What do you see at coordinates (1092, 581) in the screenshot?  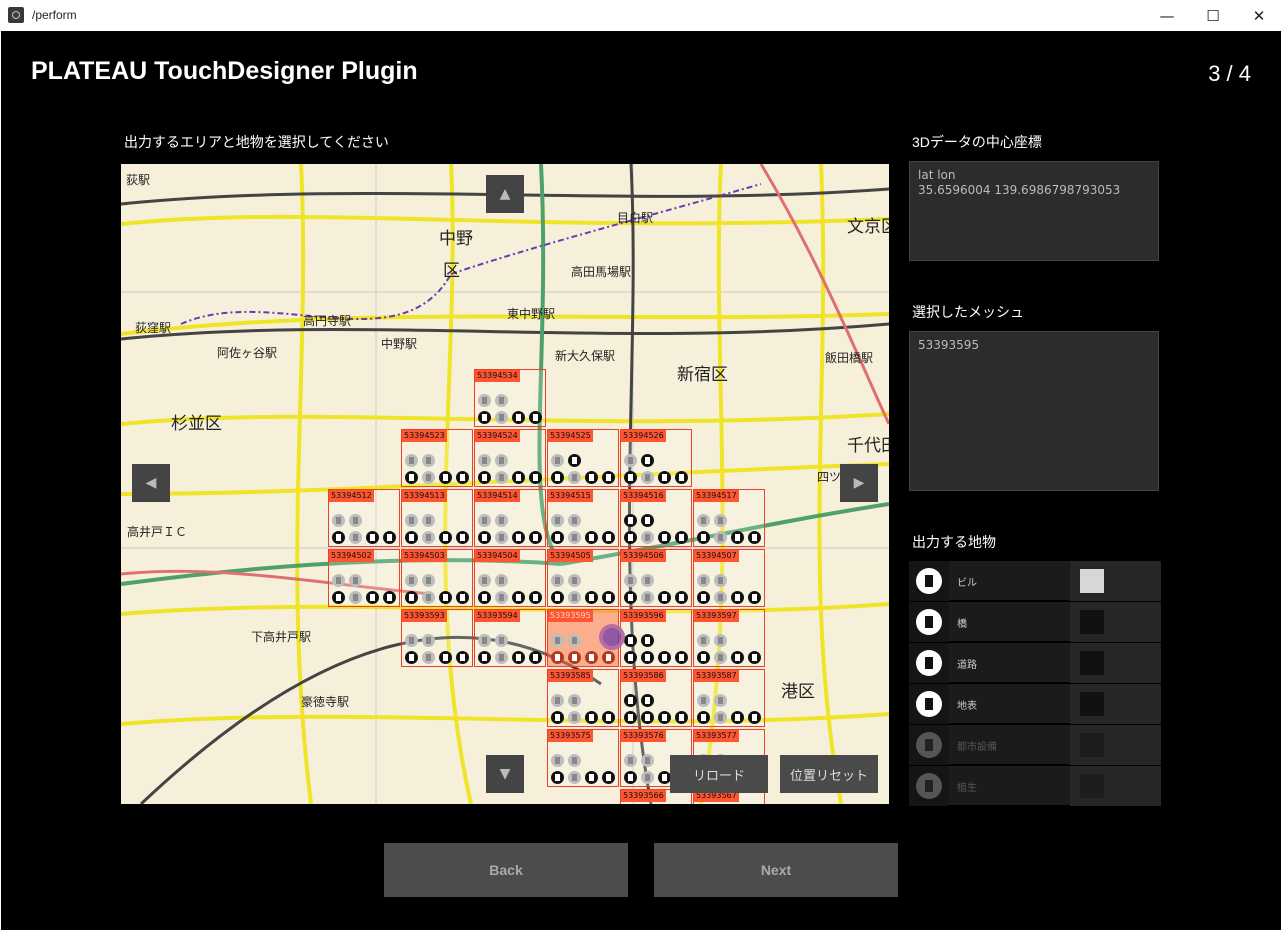 I see `feature-checkbox-building` at bounding box center [1092, 581].